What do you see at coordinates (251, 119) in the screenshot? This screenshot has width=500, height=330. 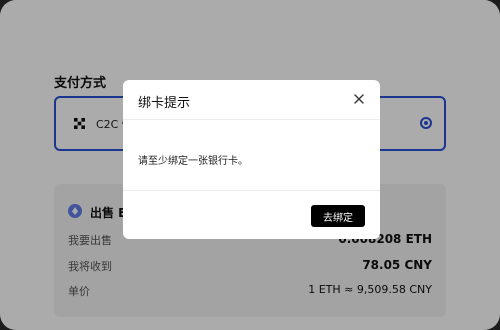 I see `dialog-header-divider` at bounding box center [251, 119].